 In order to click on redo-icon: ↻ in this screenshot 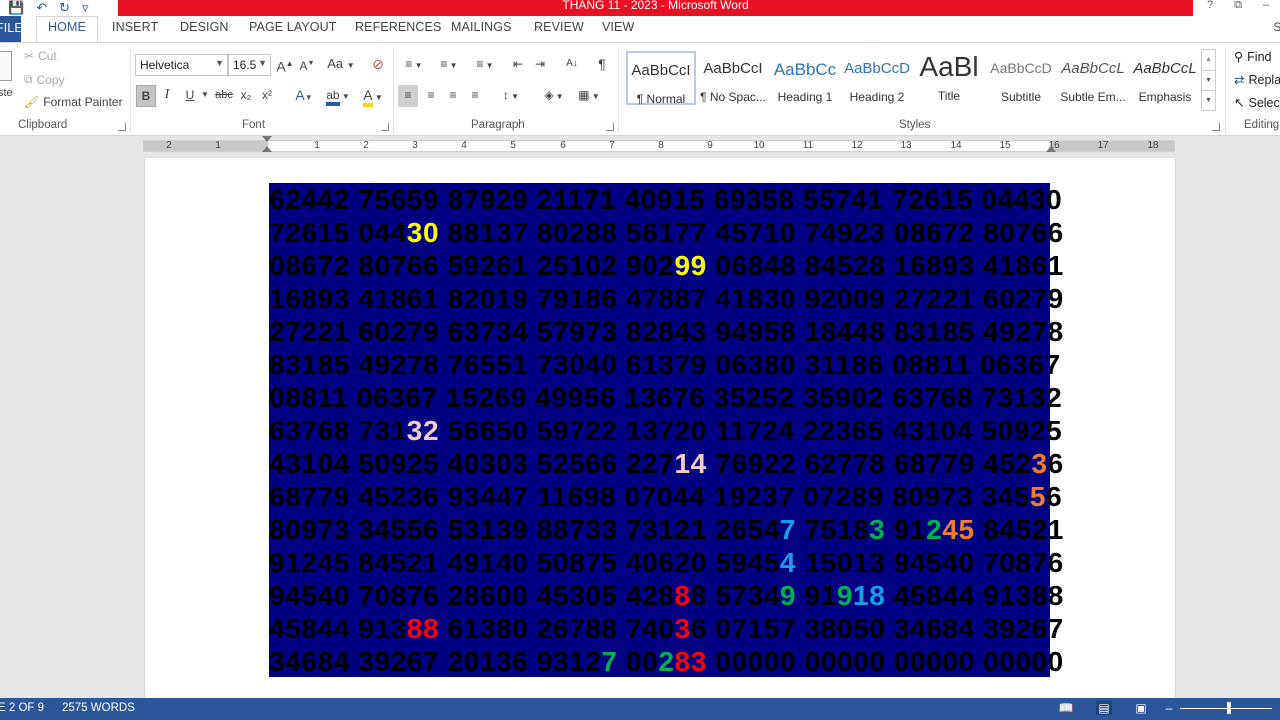, I will do `click(64, 8)`.